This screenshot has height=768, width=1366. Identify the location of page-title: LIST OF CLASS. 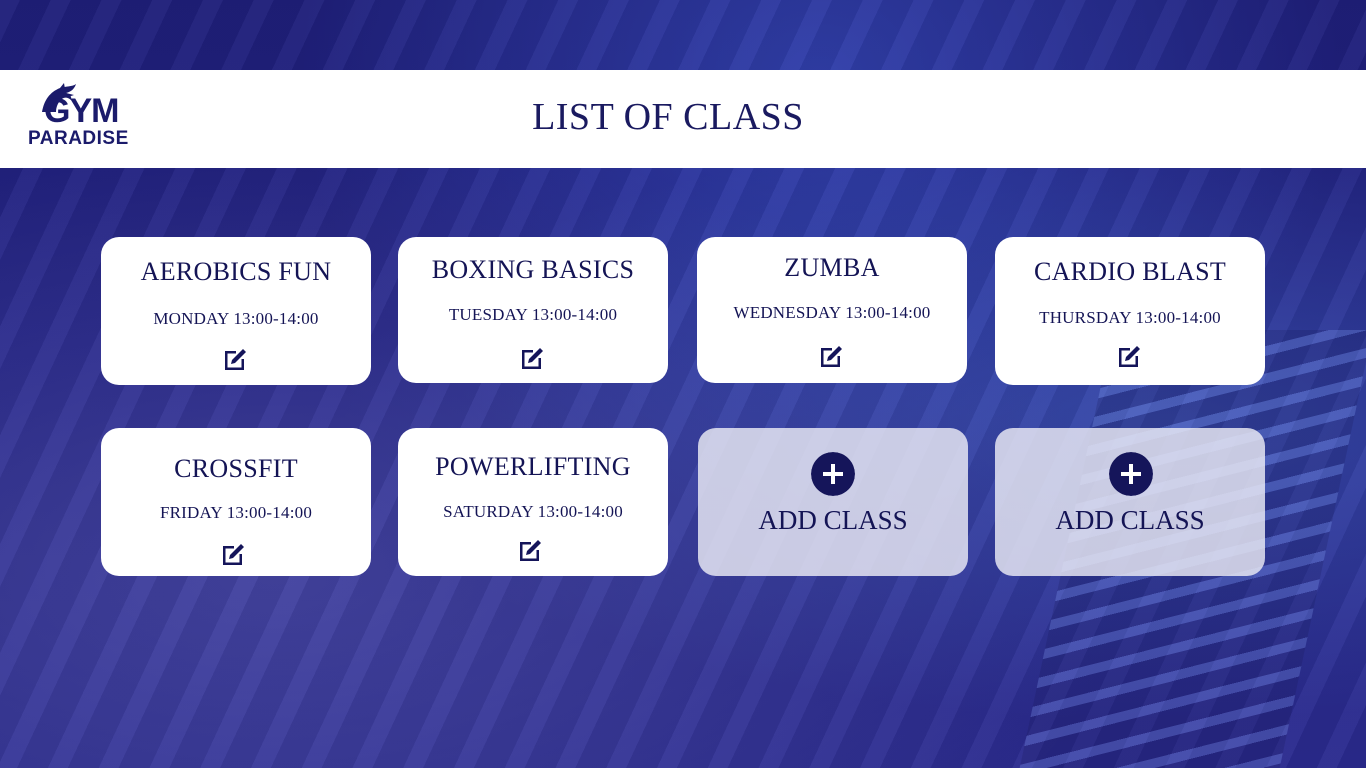
(668, 117).